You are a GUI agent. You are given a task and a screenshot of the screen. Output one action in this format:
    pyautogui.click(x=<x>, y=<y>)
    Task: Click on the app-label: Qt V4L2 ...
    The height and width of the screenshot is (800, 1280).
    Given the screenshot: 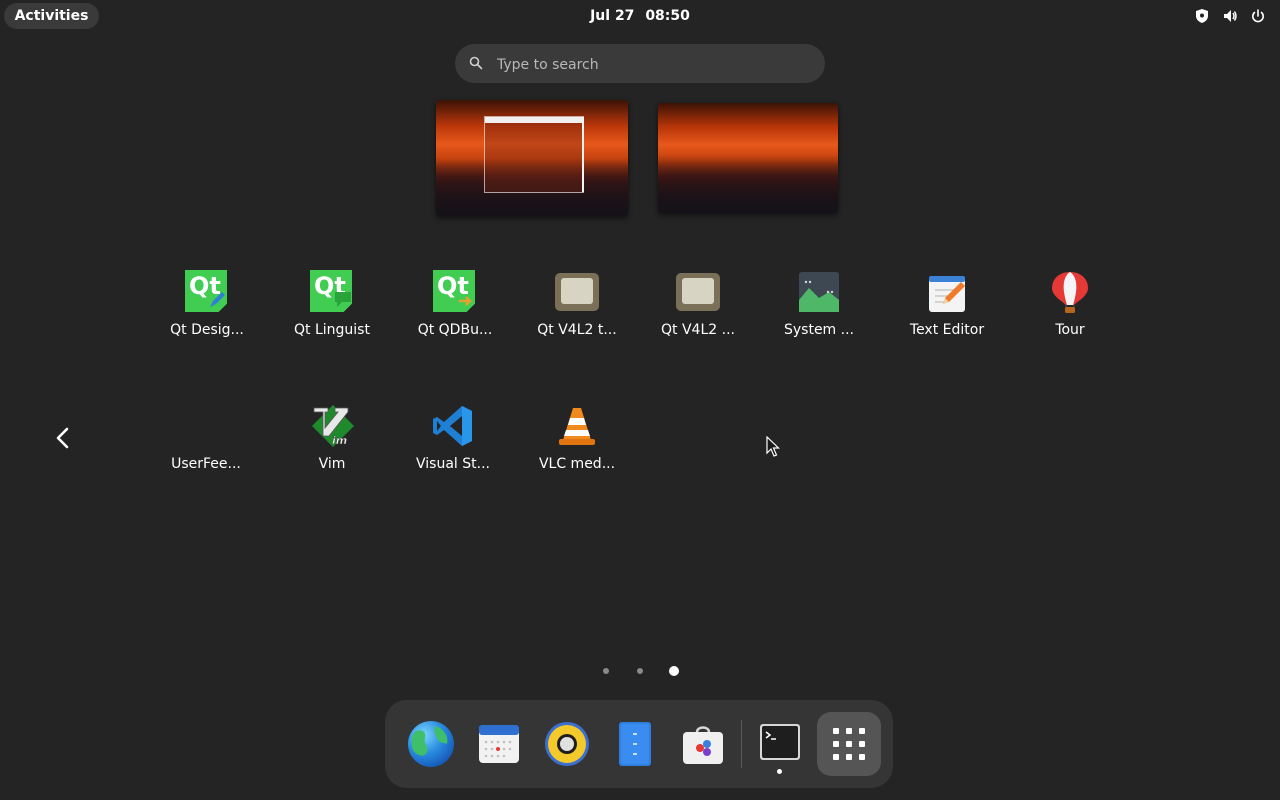 What is the action you would take?
    pyautogui.click(x=698, y=330)
    